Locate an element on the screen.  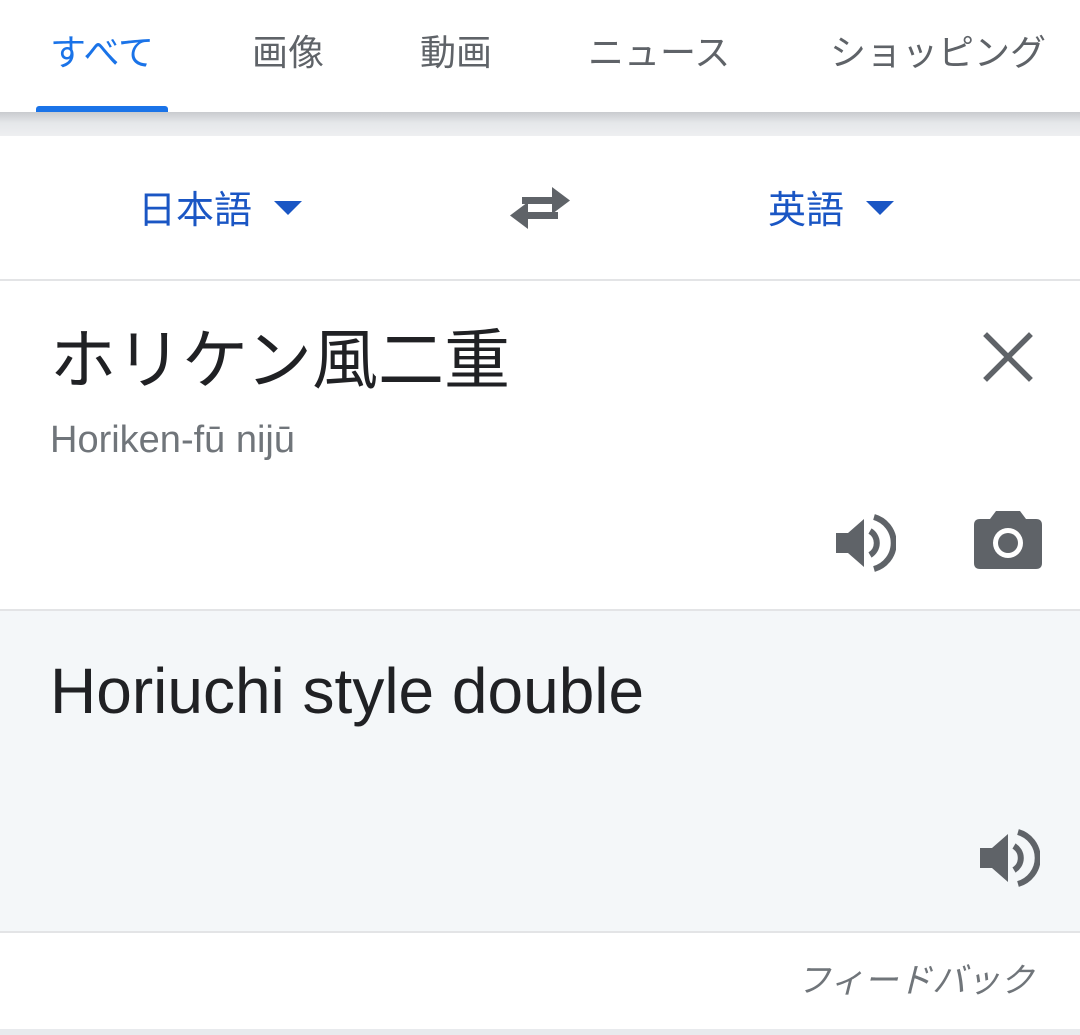
translation-text: Horiuchi style double is located at coordinates (347, 691).